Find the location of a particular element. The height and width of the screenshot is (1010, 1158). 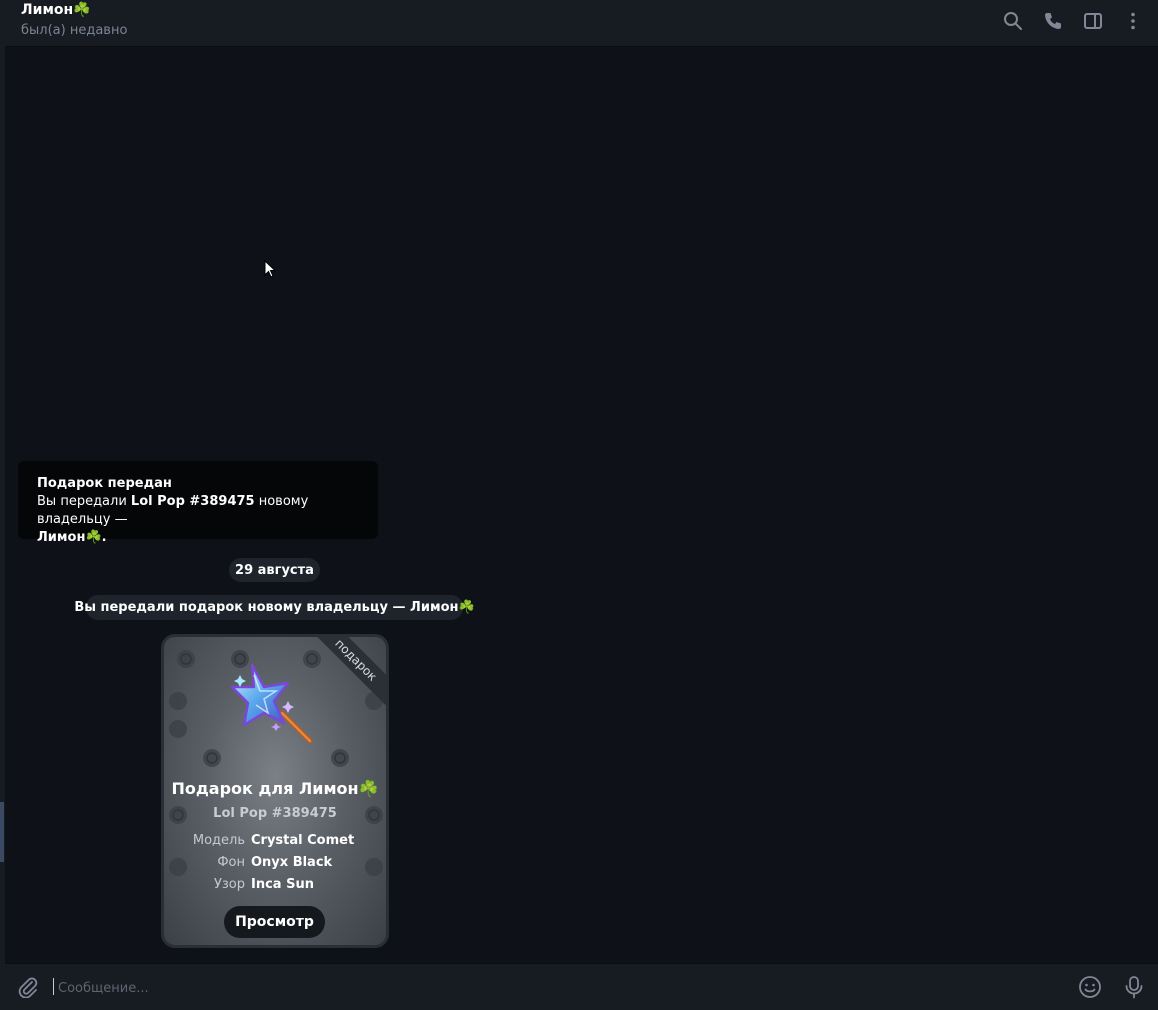

recipient-name: Лимон☘️ is located at coordinates (69, 537).